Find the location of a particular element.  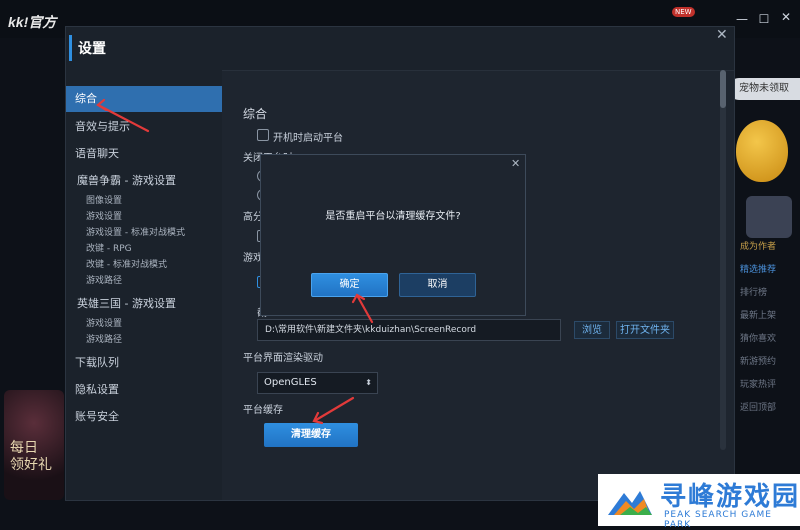

watermark-title: 寻峰游戏园 is located at coordinates (730, 497).